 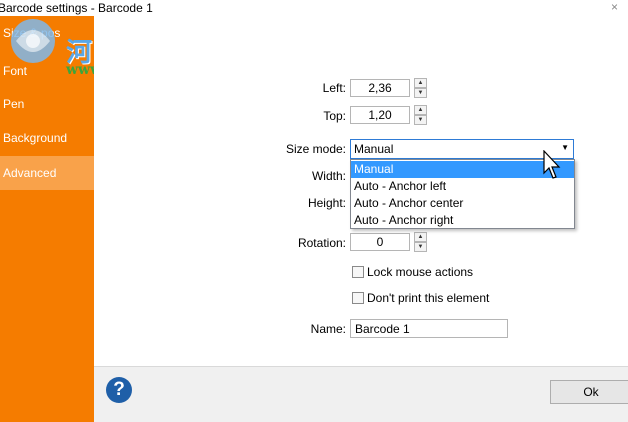 What do you see at coordinates (334, 116) in the screenshot?
I see `top-label: Top:` at bounding box center [334, 116].